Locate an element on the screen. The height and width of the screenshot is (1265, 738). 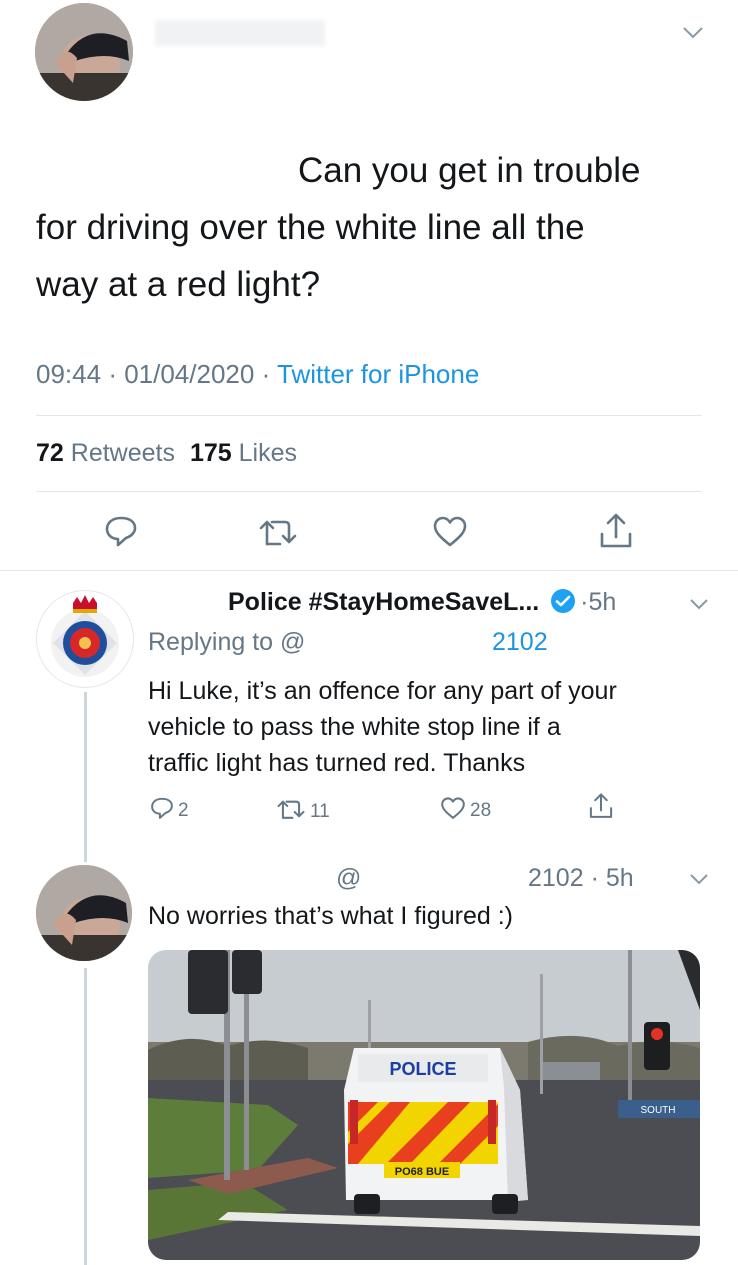
tweet-stats: 72 Retweets 175 Likes is located at coordinates (166, 453).